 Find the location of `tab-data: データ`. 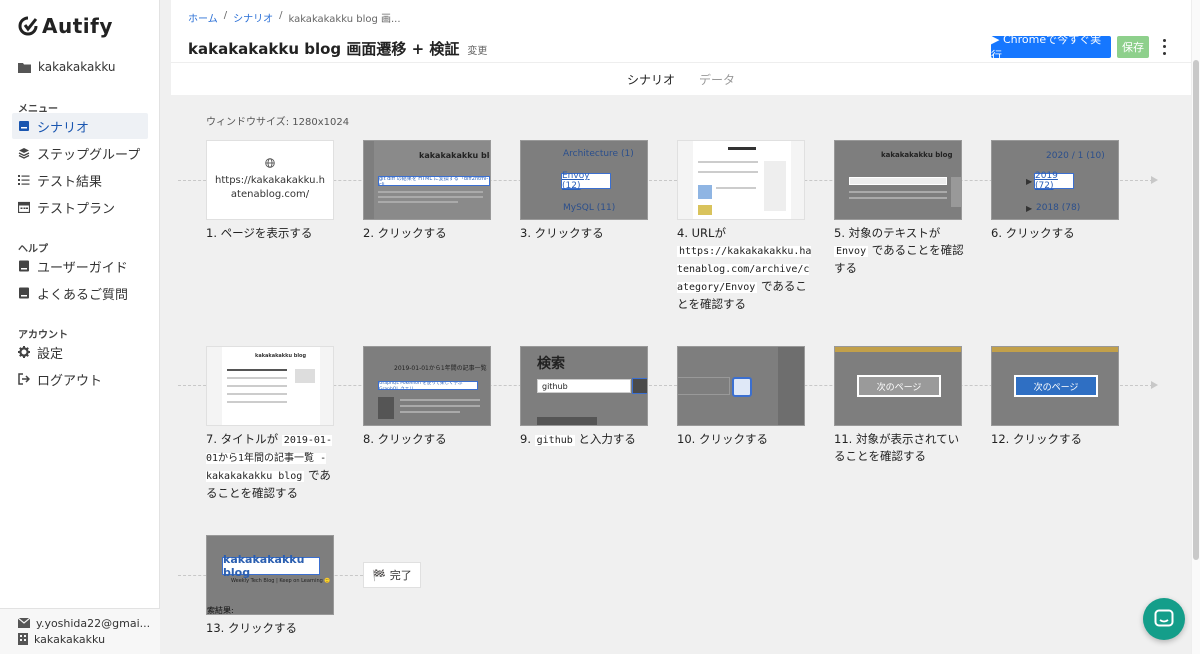

tab-data: データ is located at coordinates (717, 79).